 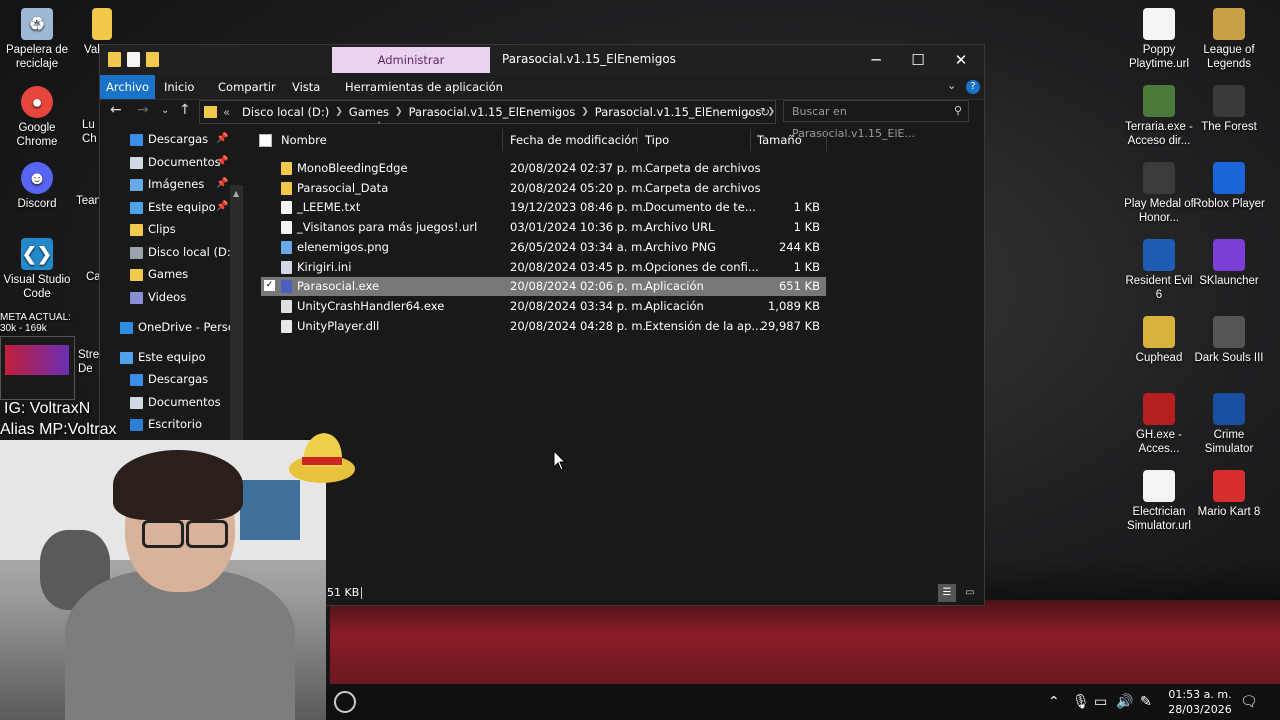 I want to click on recent-chevron-icon: ⌄, so click(x=165, y=110).